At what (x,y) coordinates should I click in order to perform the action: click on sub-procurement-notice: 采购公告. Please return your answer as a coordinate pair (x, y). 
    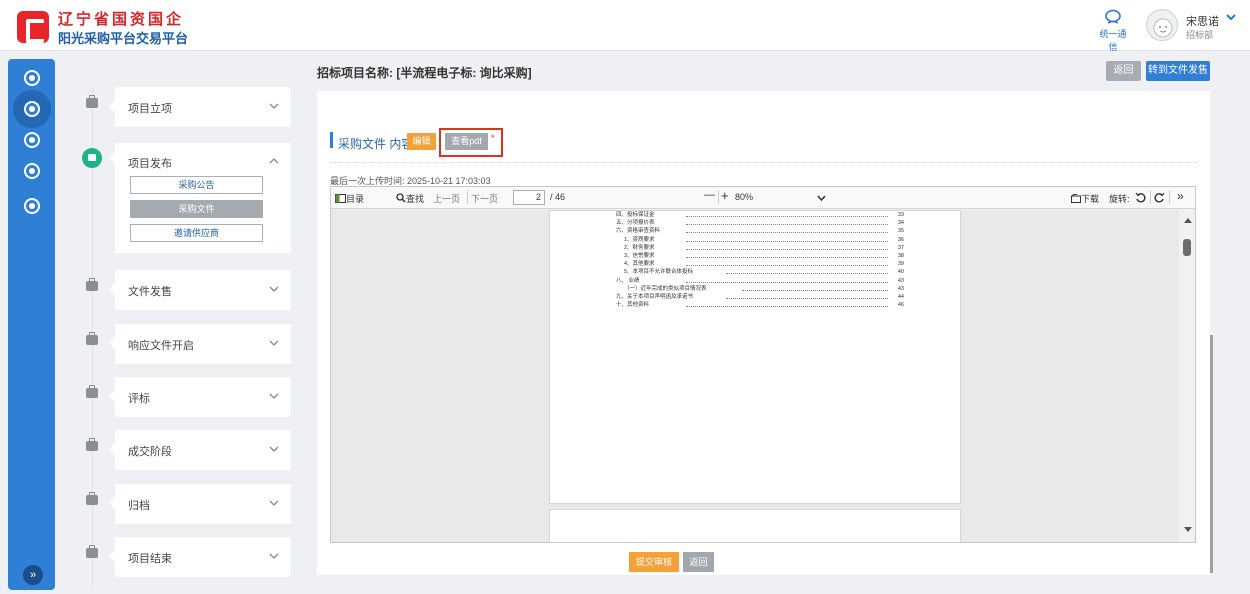
    Looking at the image, I should click on (196, 185).